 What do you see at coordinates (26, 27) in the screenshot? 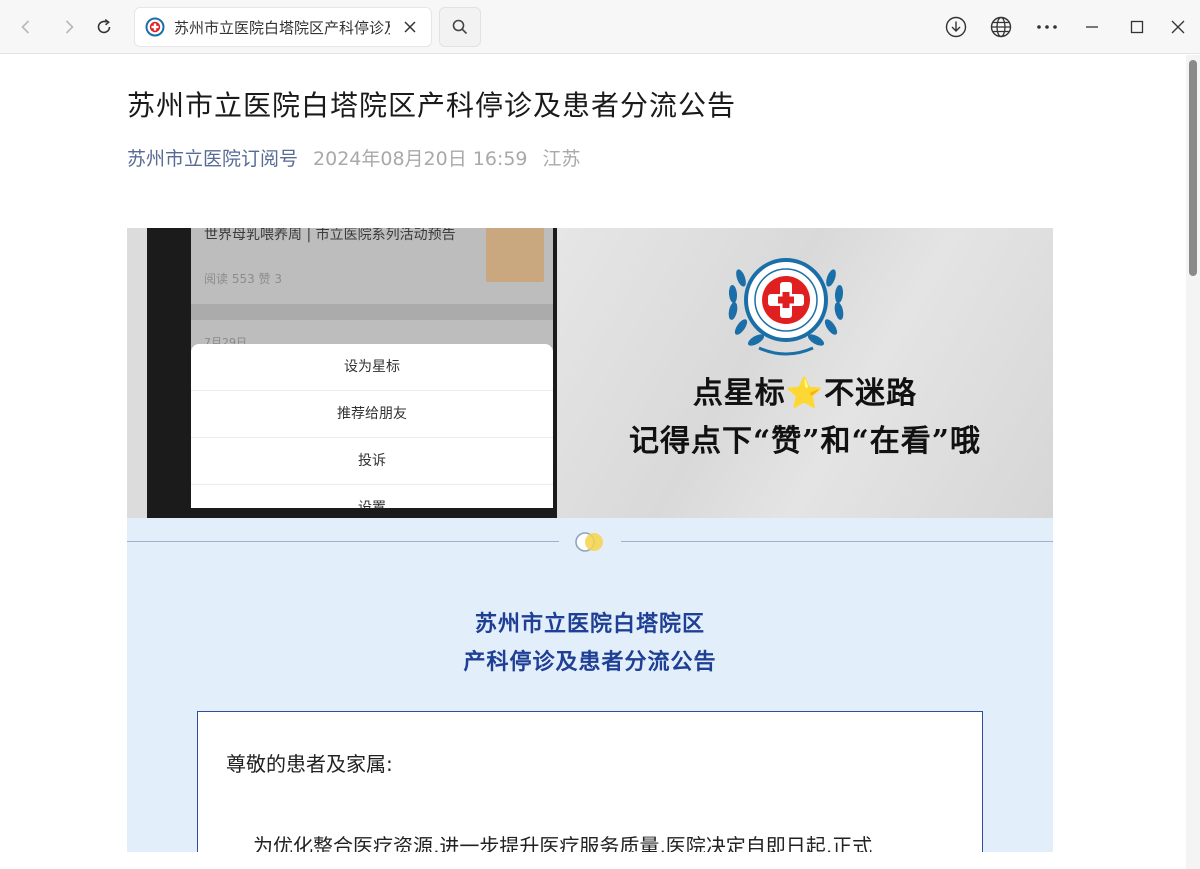
I see `back-arrow-icon` at bounding box center [26, 27].